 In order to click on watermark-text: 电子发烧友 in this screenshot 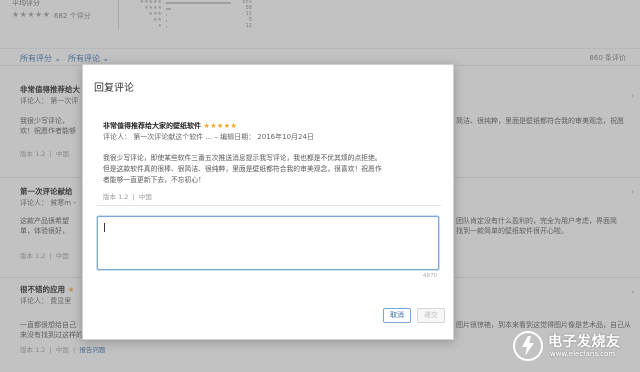, I will do `click(584, 342)`.